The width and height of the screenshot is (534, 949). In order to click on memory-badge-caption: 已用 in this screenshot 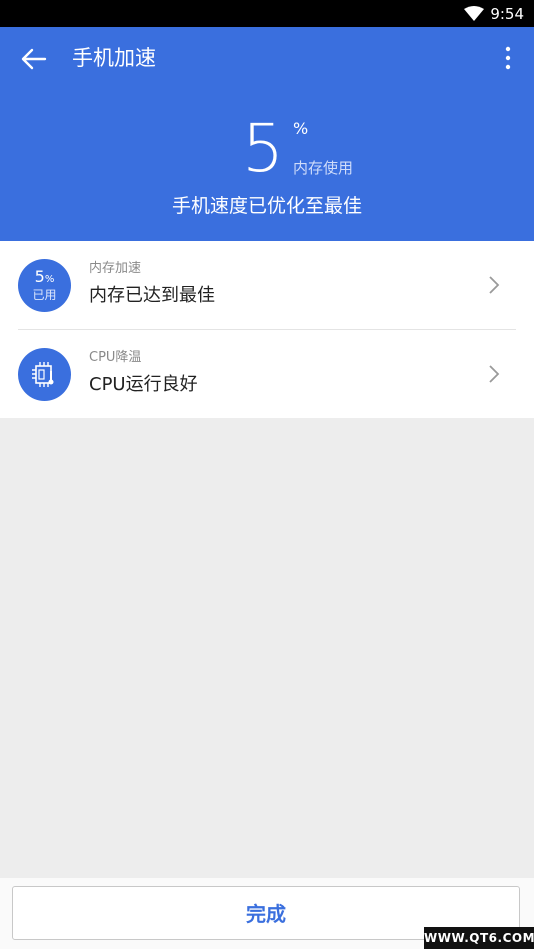, I will do `click(44, 295)`.